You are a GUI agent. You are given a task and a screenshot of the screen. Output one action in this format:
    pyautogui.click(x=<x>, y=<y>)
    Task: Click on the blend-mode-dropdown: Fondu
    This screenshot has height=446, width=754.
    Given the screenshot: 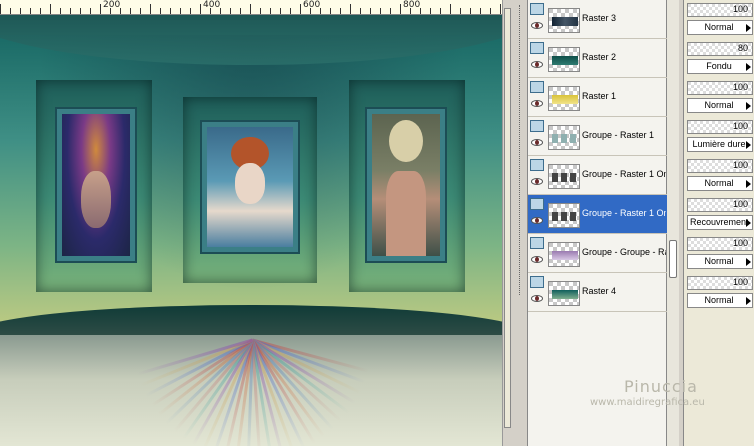 What is the action you would take?
    pyautogui.click(x=720, y=66)
    